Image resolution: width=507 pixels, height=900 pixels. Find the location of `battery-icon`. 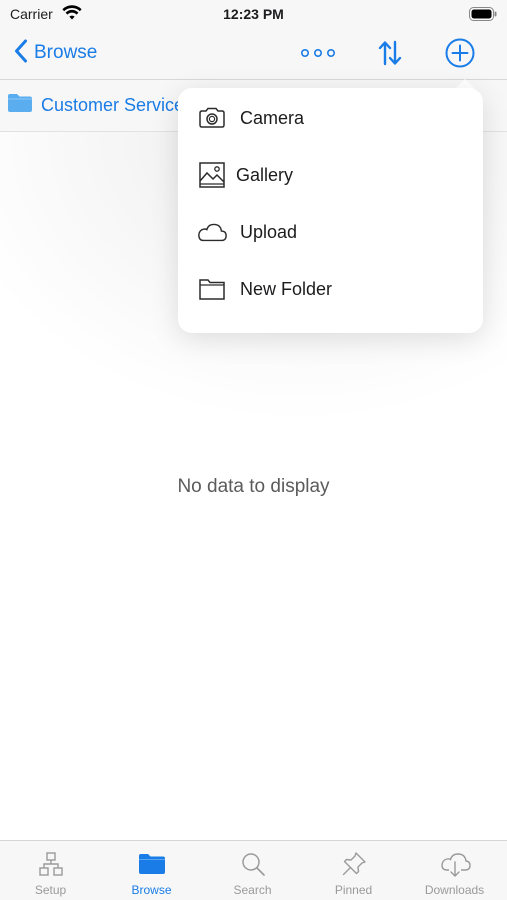

battery-icon is located at coordinates (483, 16).